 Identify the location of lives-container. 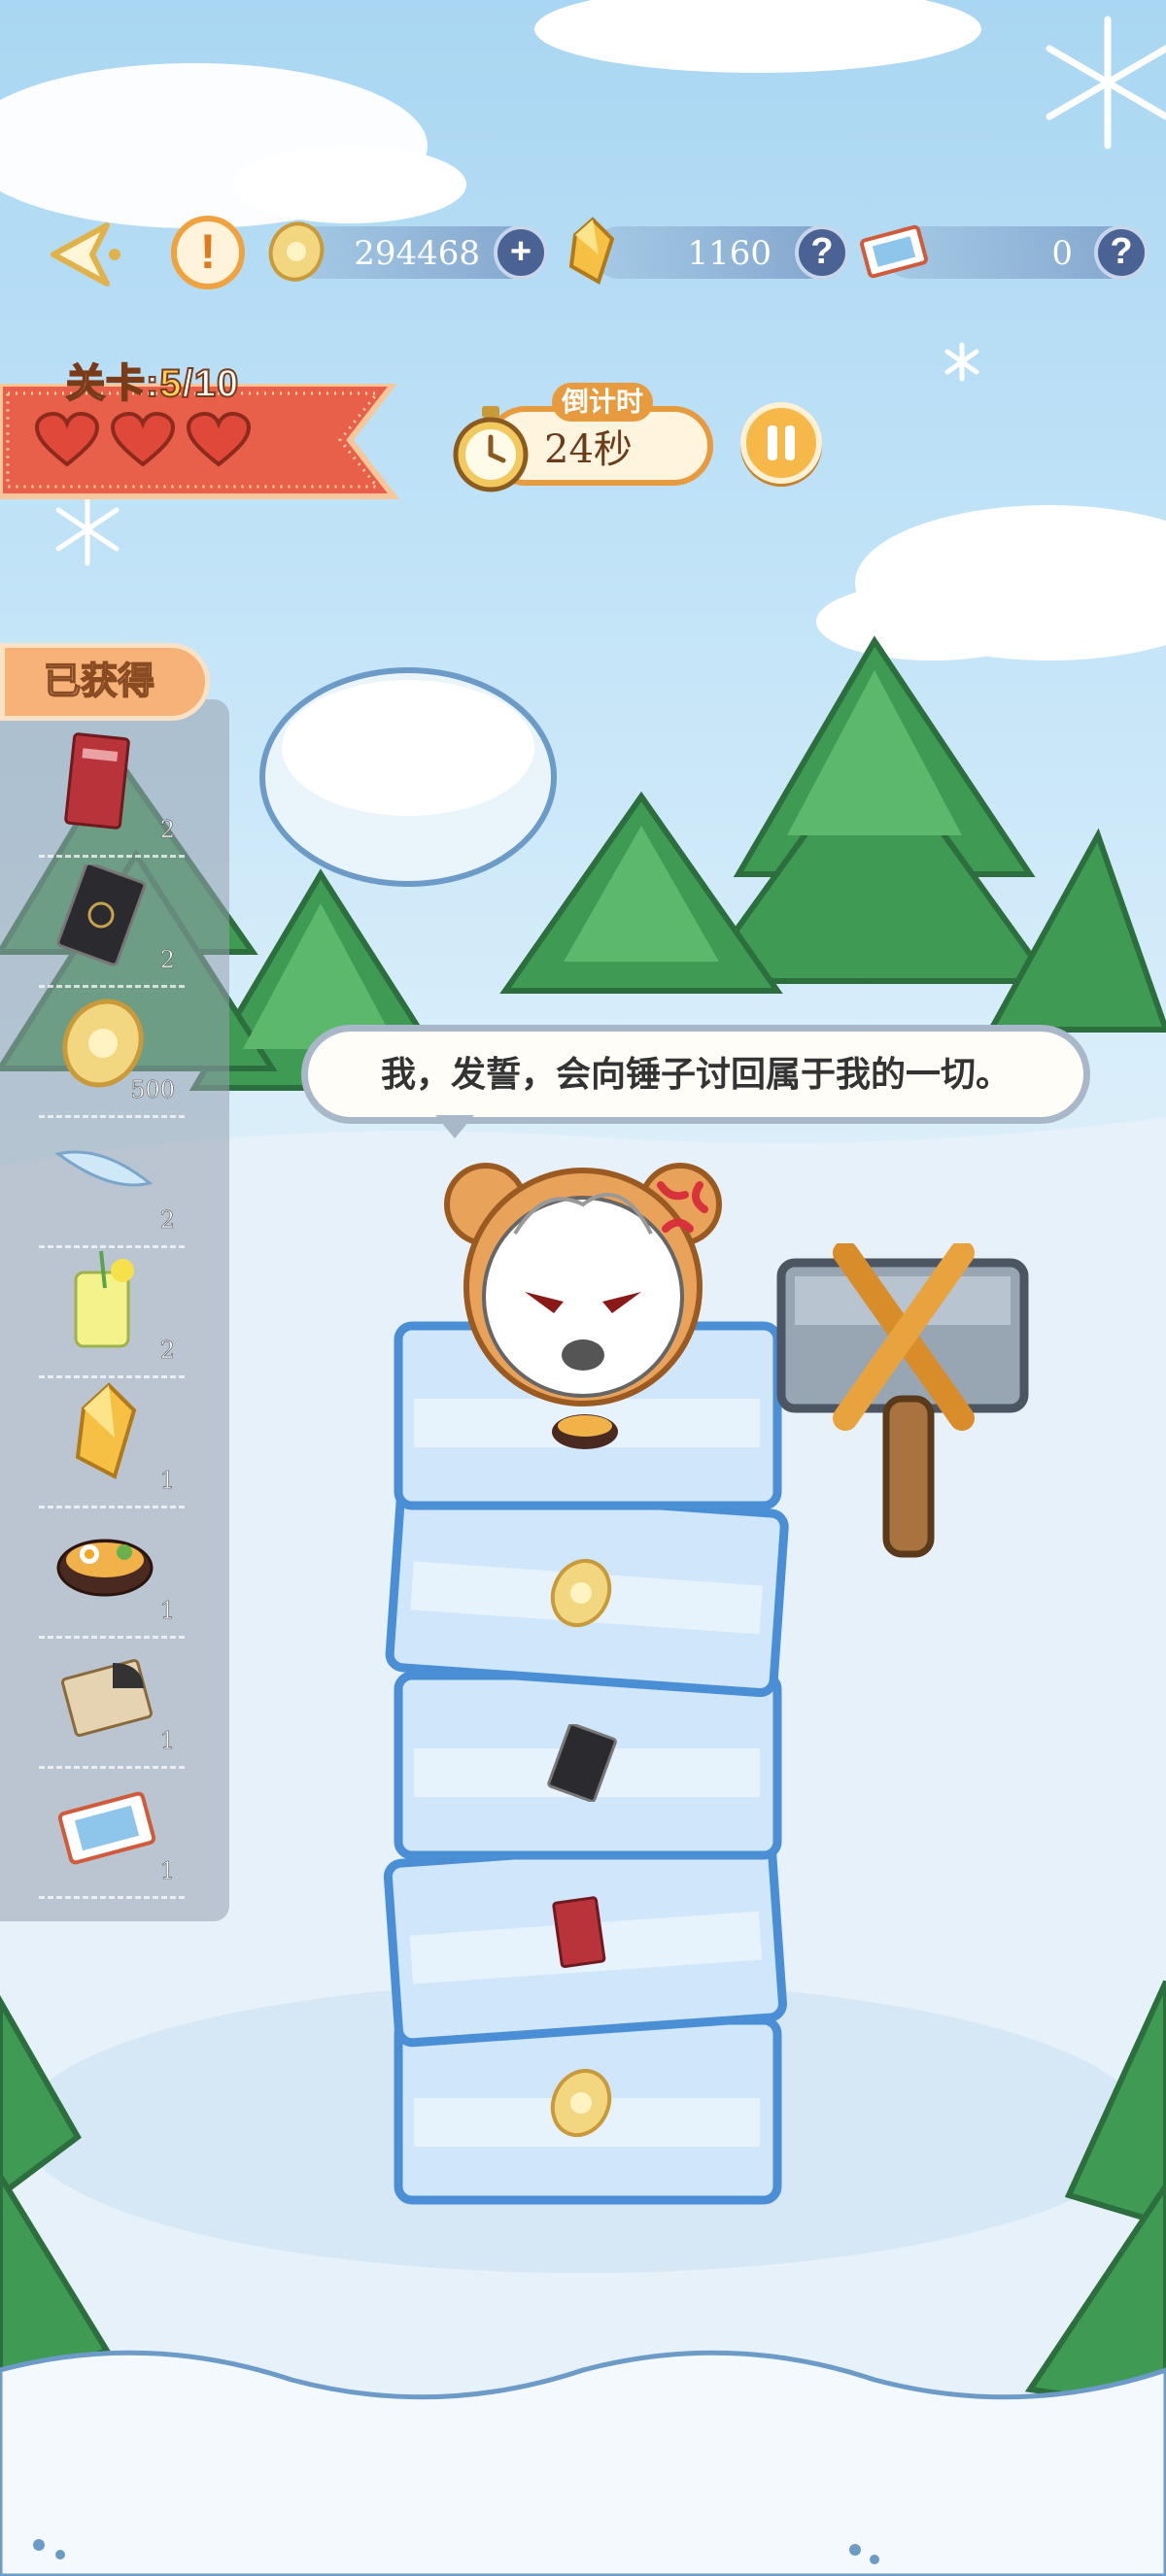
(143, 440).